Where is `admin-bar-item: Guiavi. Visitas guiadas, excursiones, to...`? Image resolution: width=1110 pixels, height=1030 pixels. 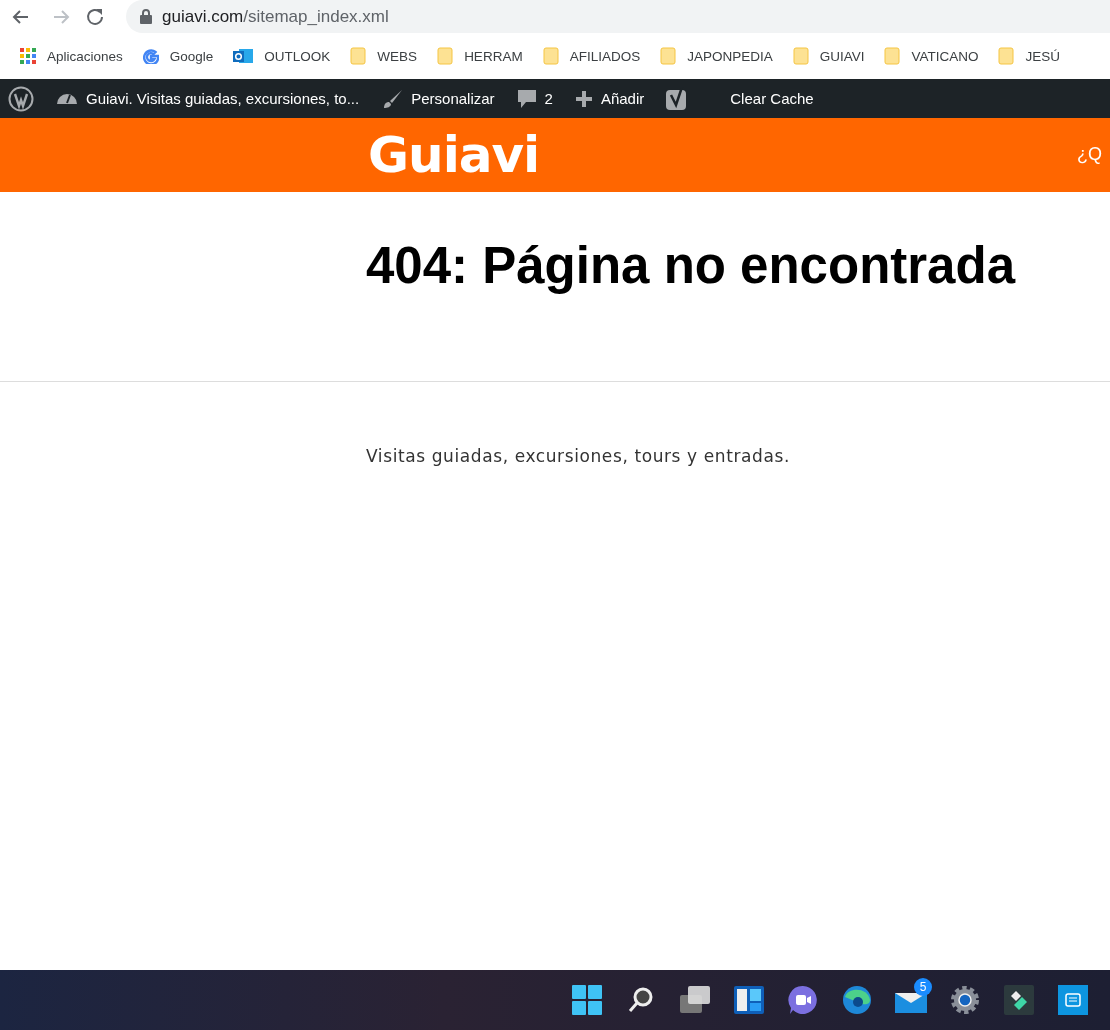 admin-bar-item: Guiavi. Visitas guiadas, excursiones, to... is located at coordinates (208, 98).